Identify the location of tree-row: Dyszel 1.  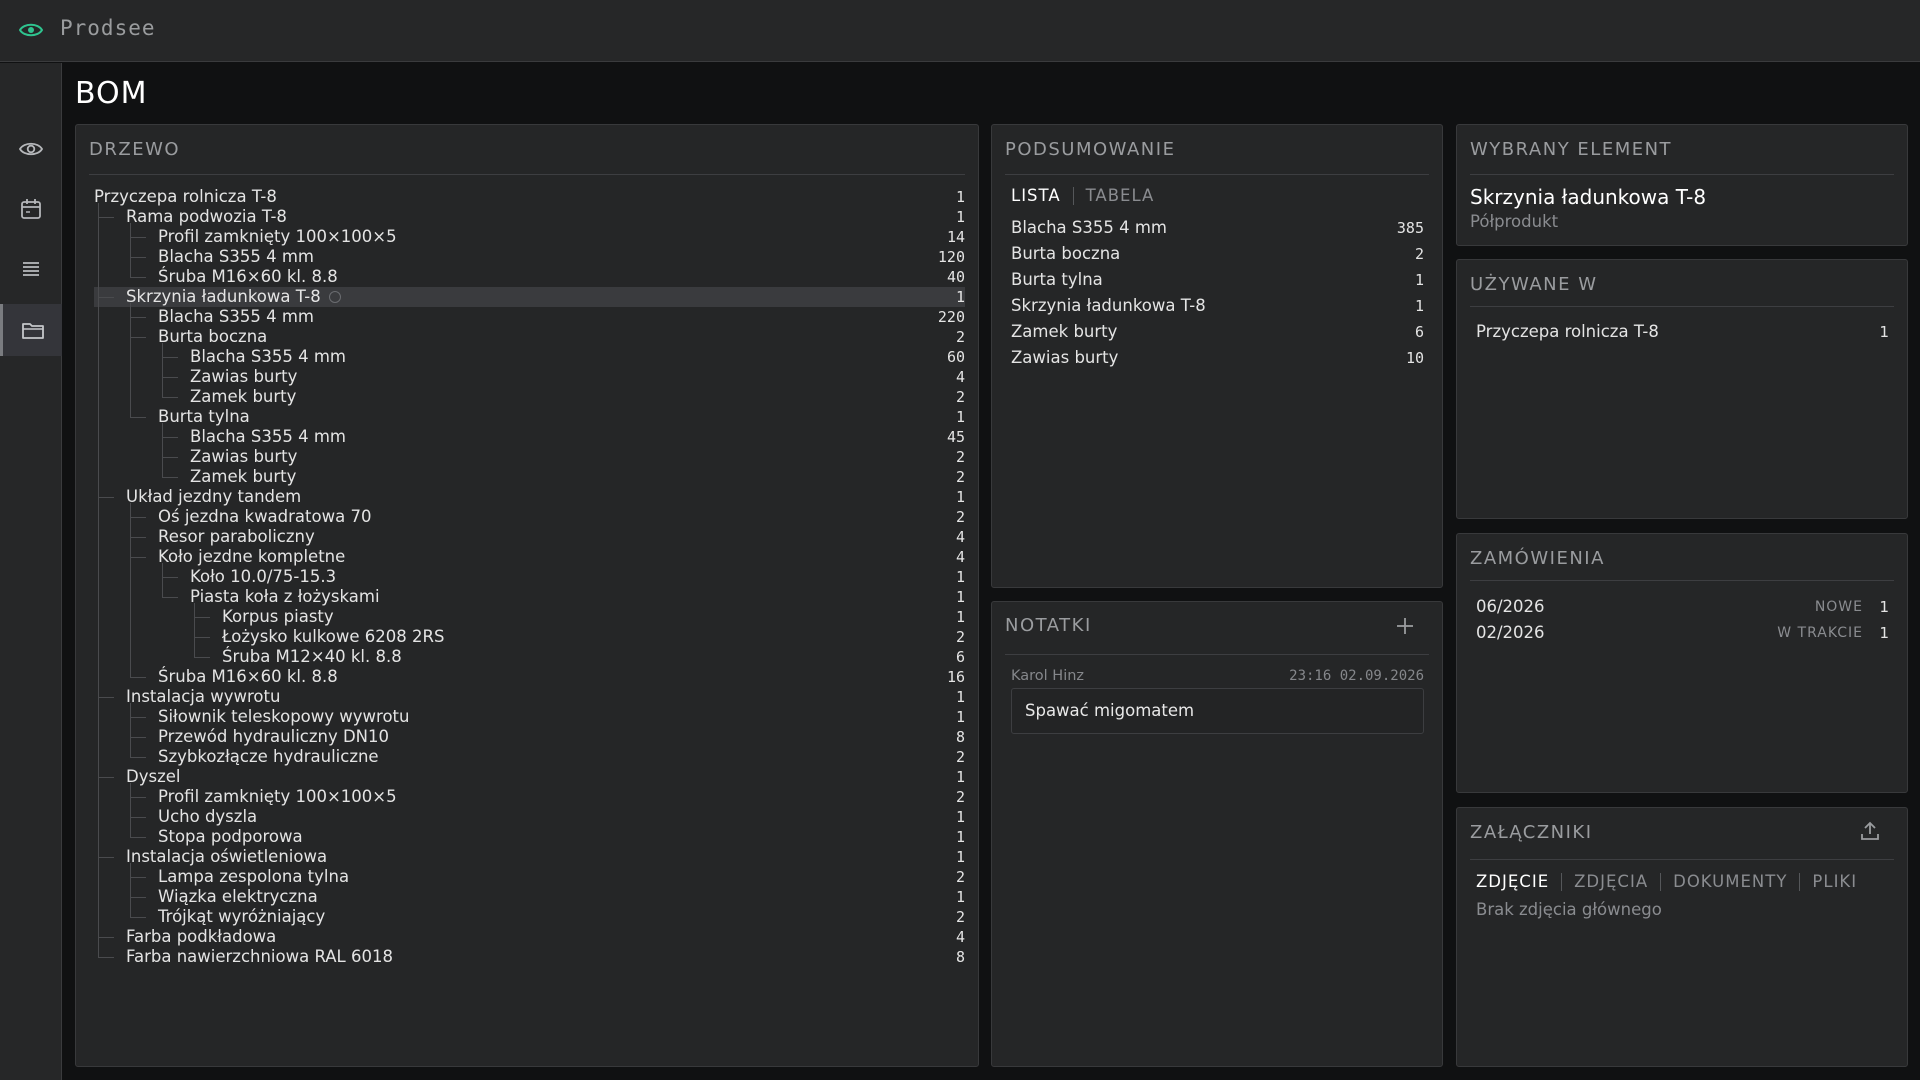
(529, 777).